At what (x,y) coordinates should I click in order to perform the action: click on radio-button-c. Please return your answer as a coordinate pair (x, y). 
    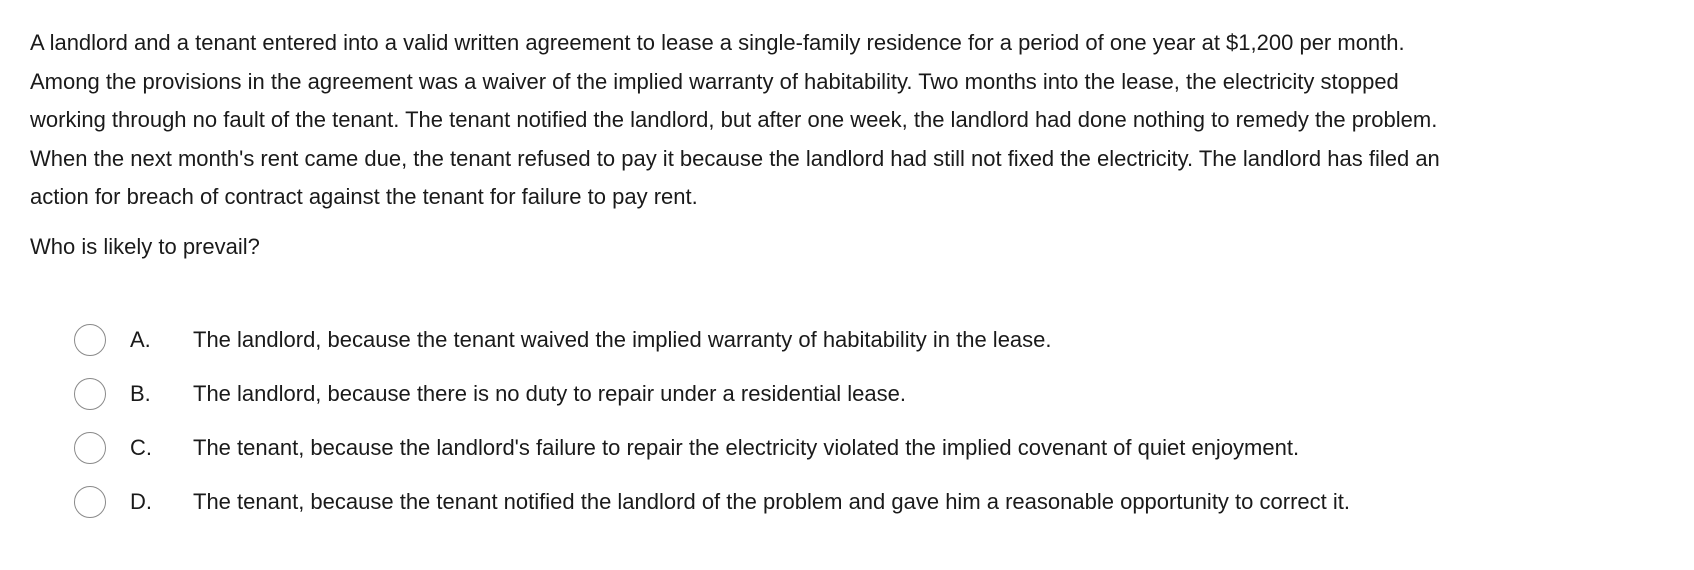
    Looking at the image, I should click on (90, 448).